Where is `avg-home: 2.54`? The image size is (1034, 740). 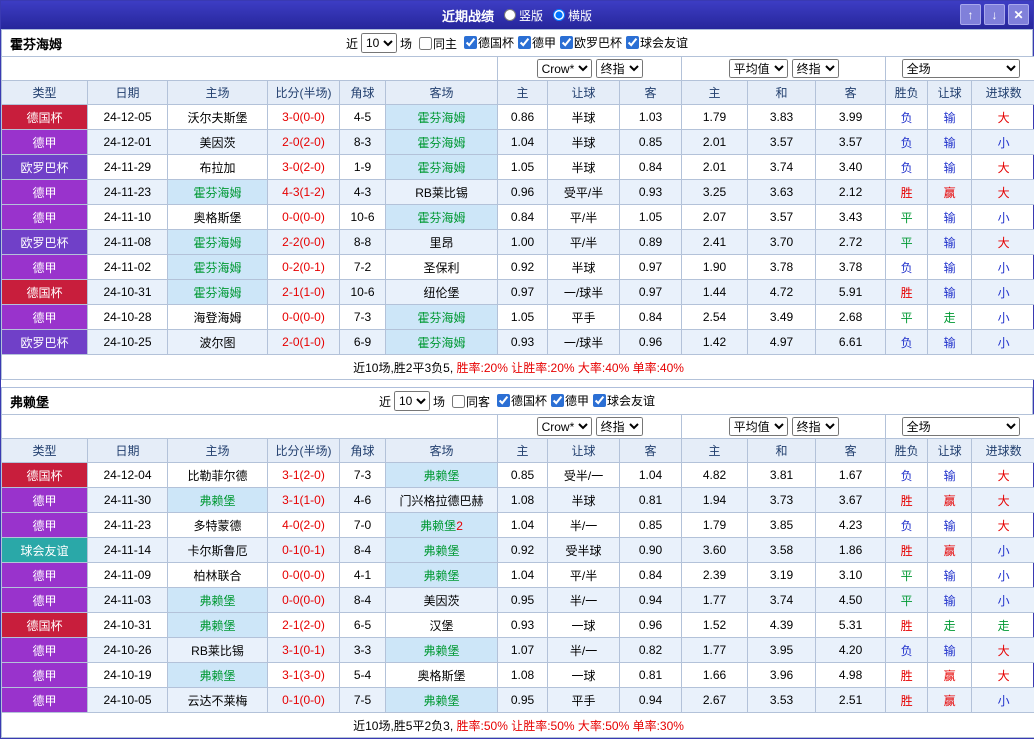
avg-home: 2.54 is located at coordinates (715, 317).